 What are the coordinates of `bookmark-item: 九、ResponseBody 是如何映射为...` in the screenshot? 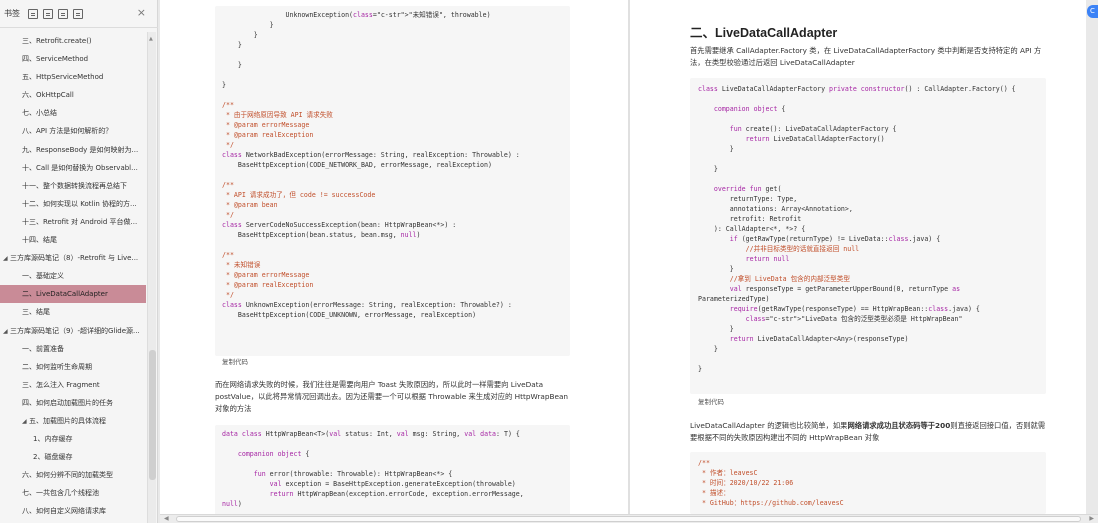 It's located at (73, 150).